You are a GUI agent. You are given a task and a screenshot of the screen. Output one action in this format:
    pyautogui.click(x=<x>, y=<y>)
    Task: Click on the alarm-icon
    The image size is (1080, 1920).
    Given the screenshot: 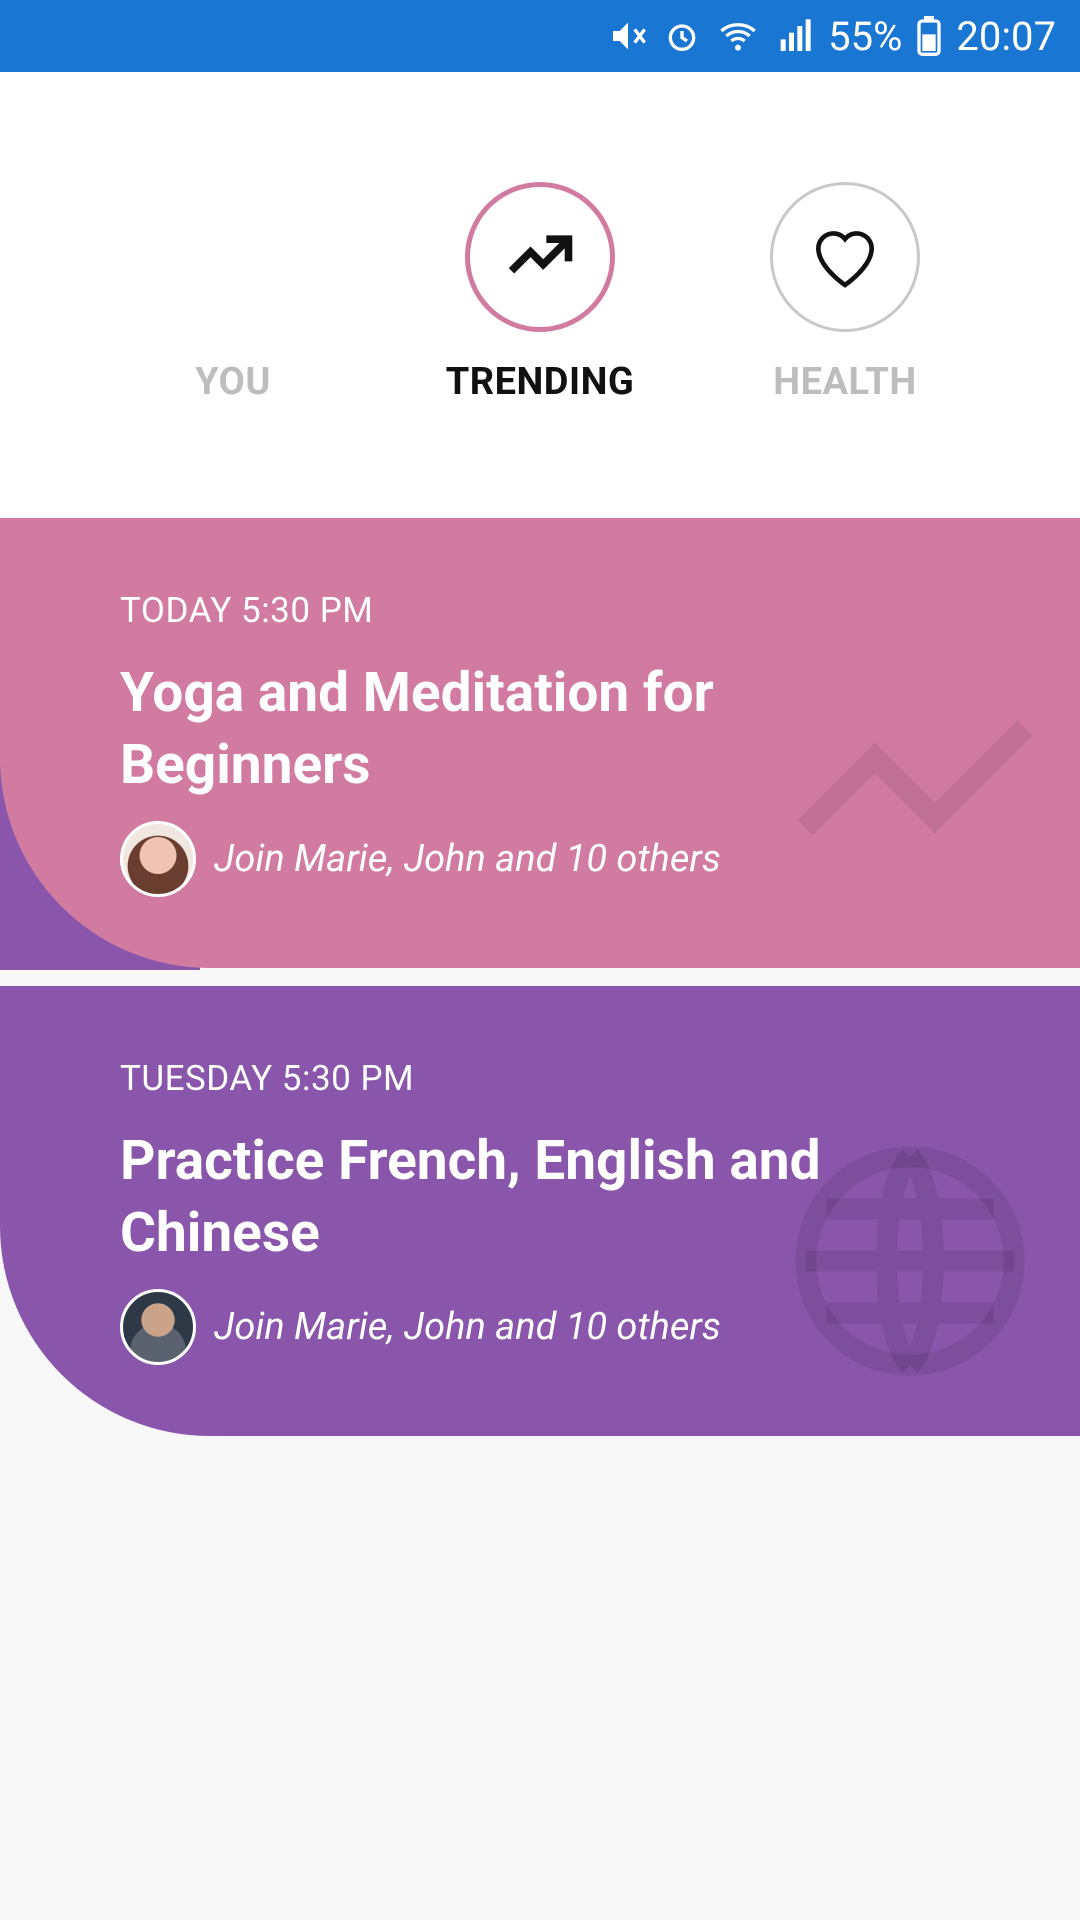 What is the action you would take?
    pyautogui.click(x=682, y=36)
    